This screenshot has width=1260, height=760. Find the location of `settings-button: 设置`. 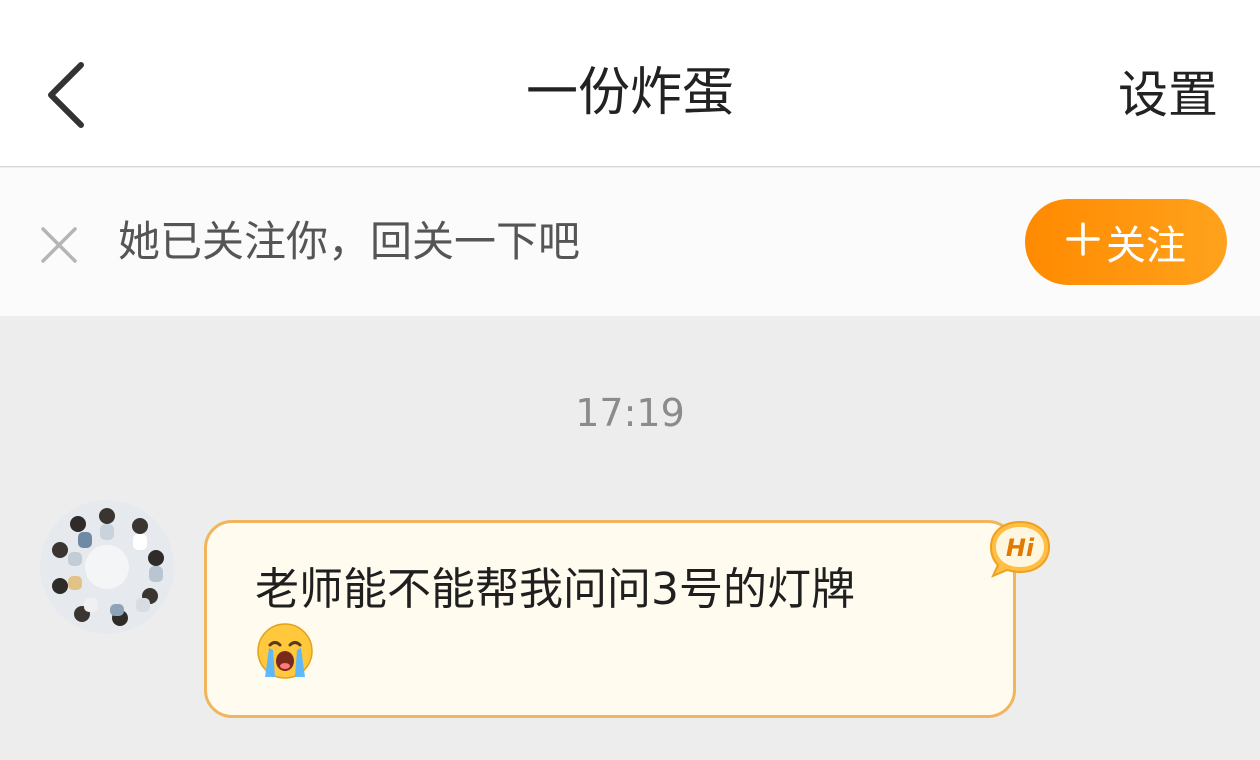

settings-button: 设置 is located at coordinates (1168, 95).